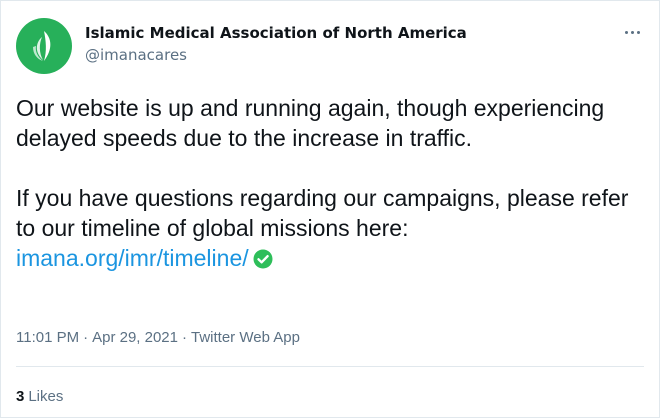  I want to click on imana-flame-logo-icon, so click(42, 46).